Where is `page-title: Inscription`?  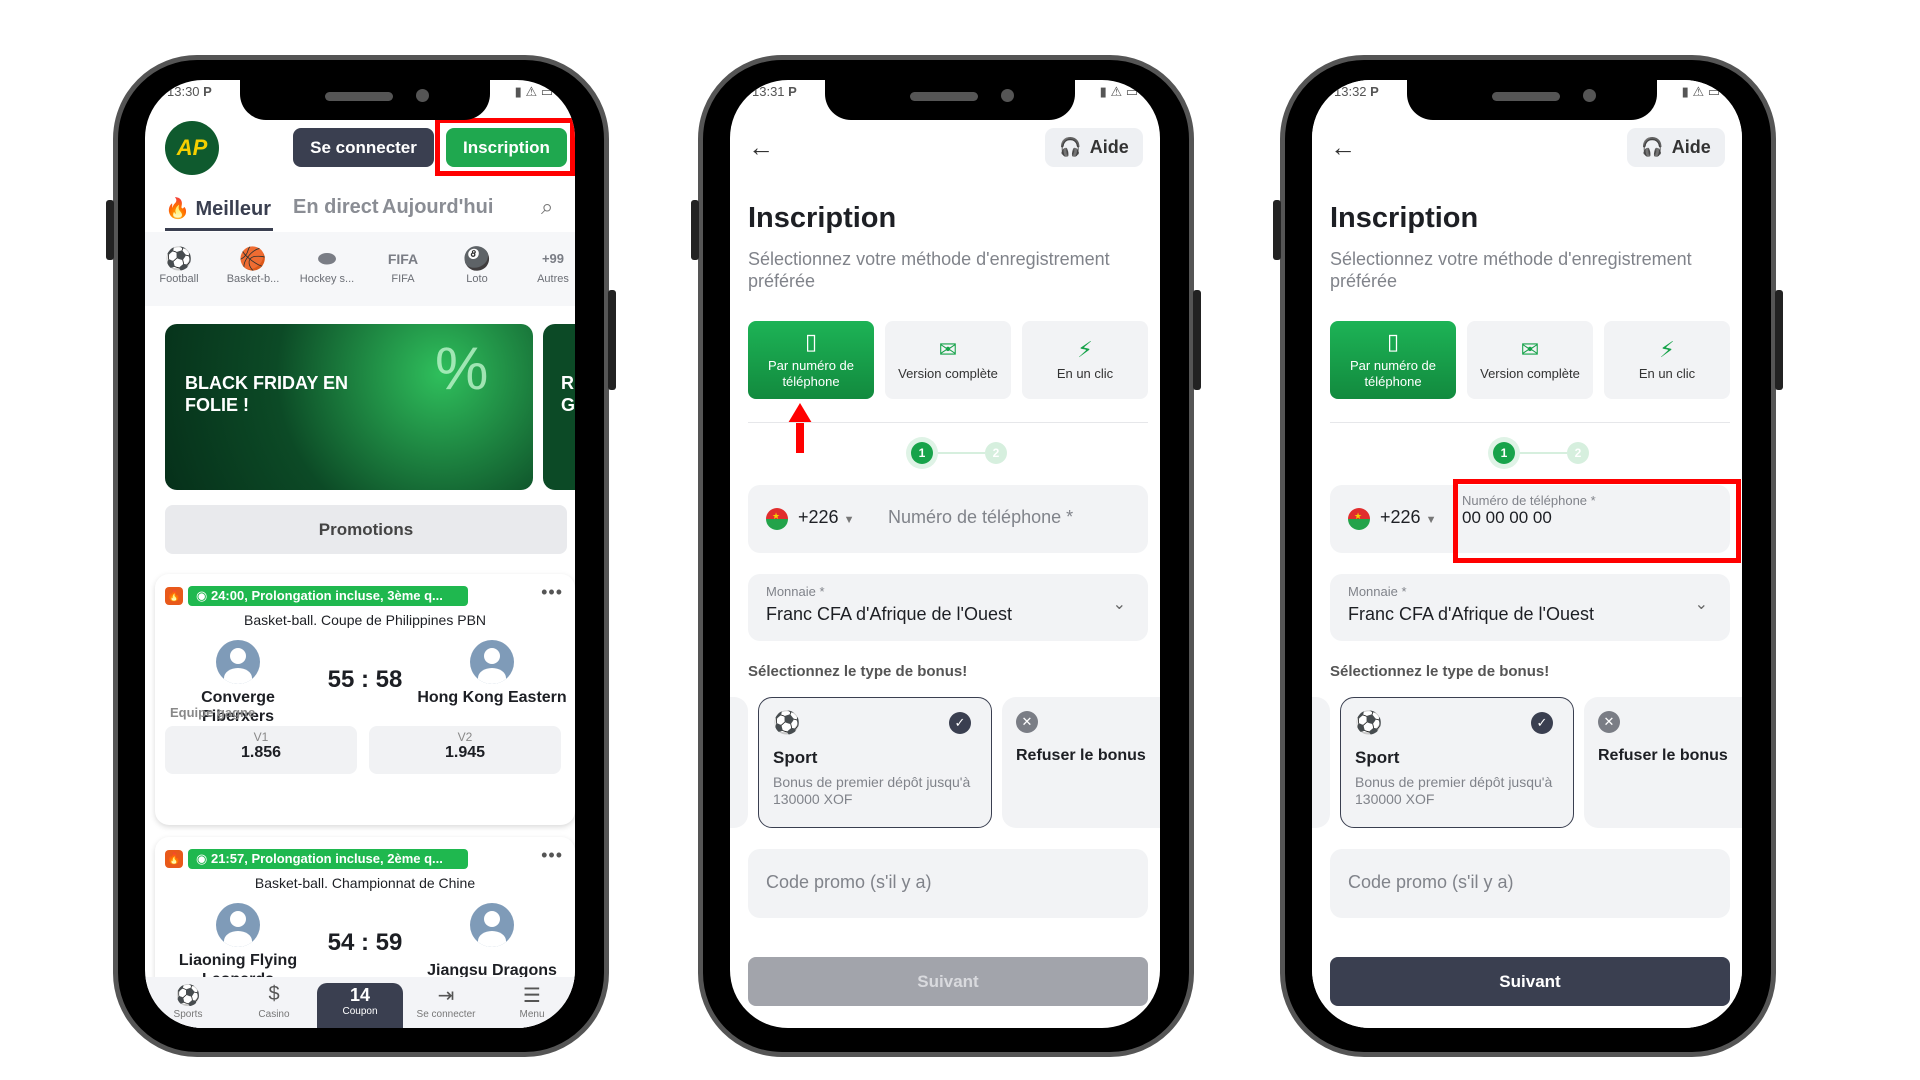 page-title: Inscription is located at coordinates (822, 218).